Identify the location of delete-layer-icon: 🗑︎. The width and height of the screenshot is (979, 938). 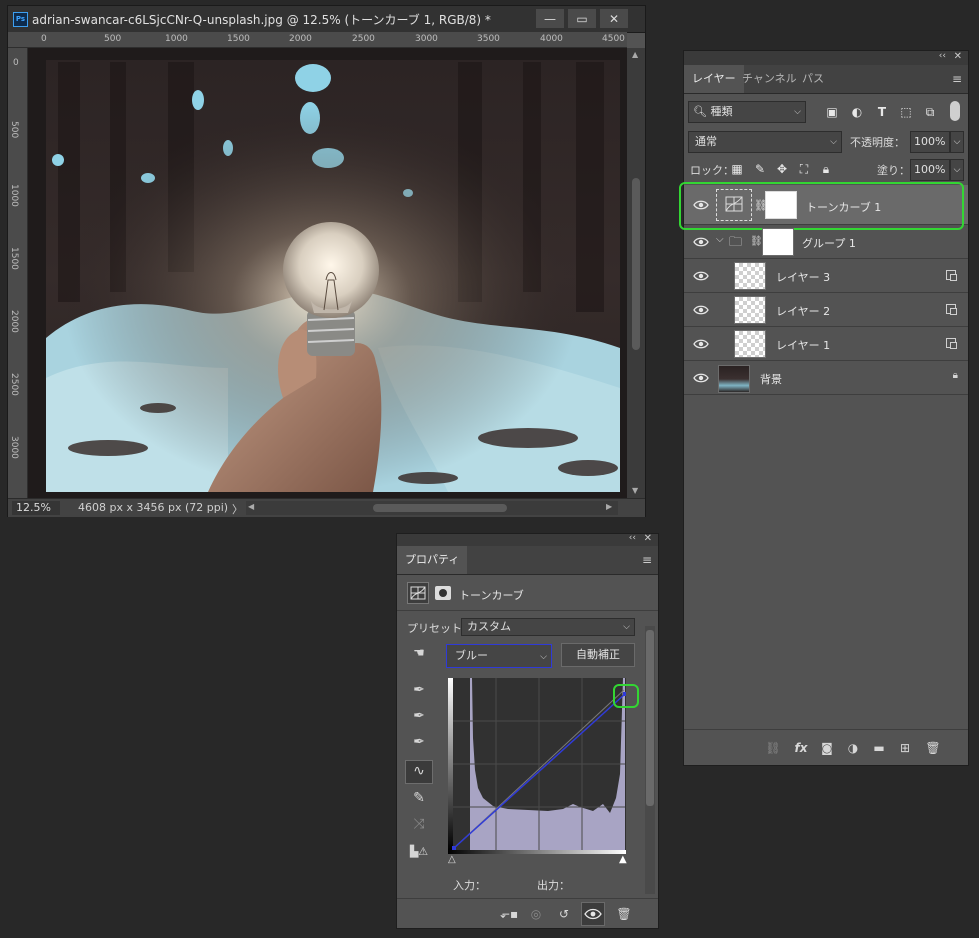
(933, 748).